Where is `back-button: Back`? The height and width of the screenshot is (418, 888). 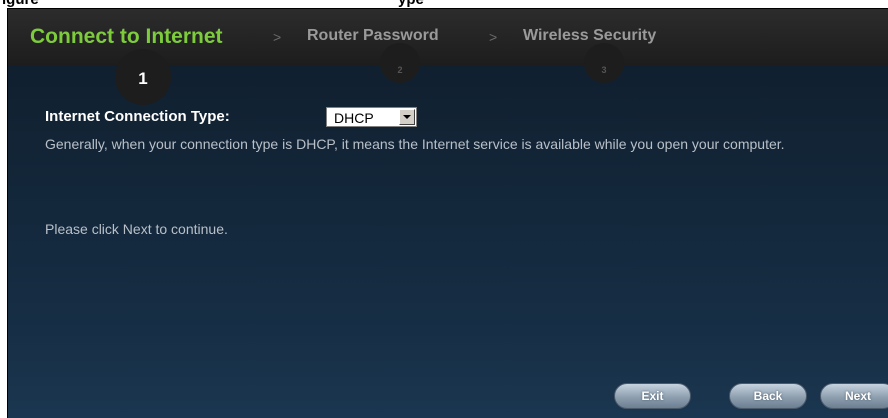 back-button: Back is located at coordinates (768, 396).